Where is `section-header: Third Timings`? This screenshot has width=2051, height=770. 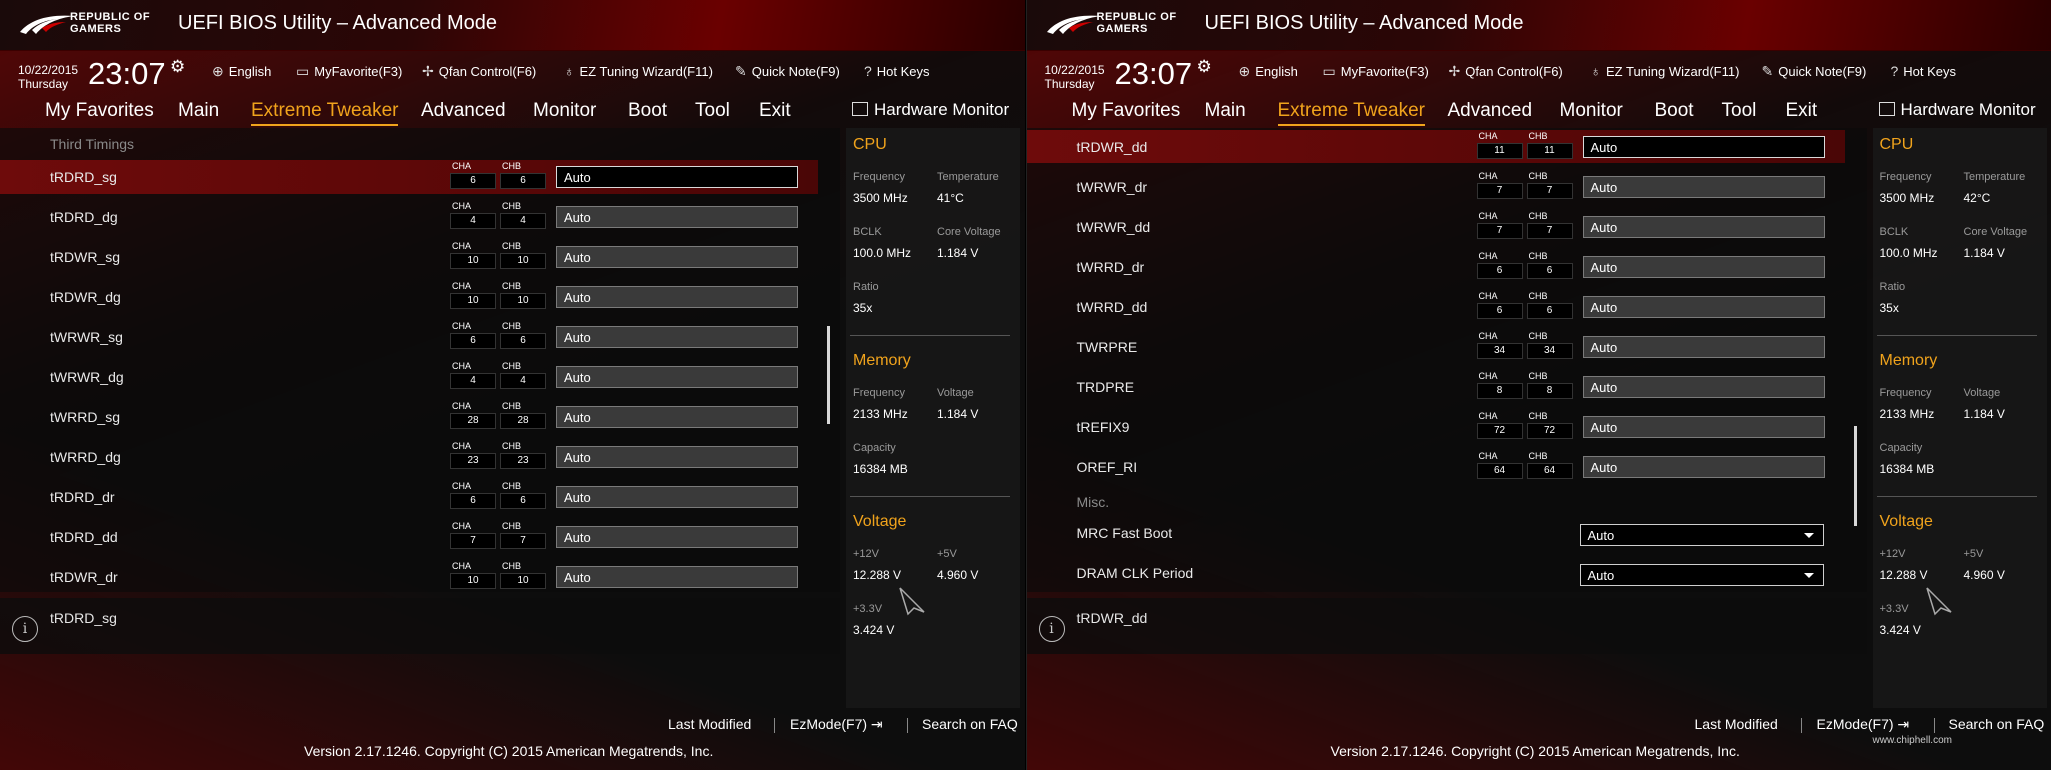 section-header: Third Timings is located at coordinates (92, 144).